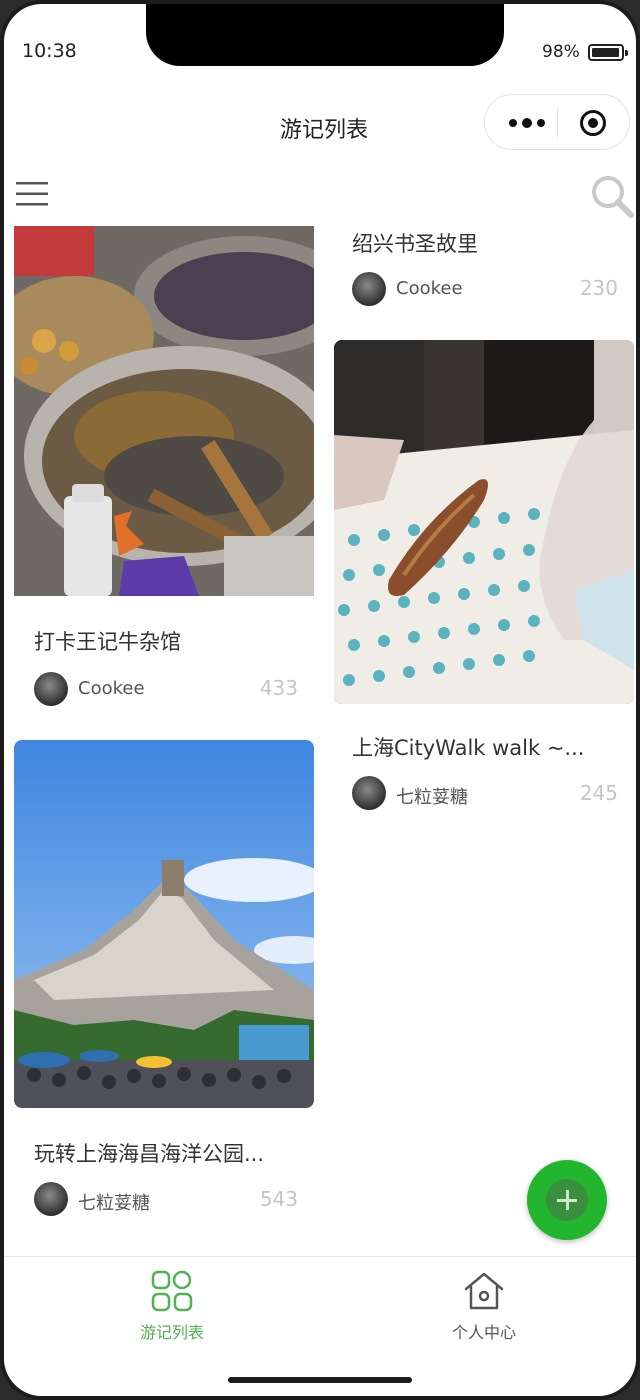  I want to click on more-icon, so click(527, 123).